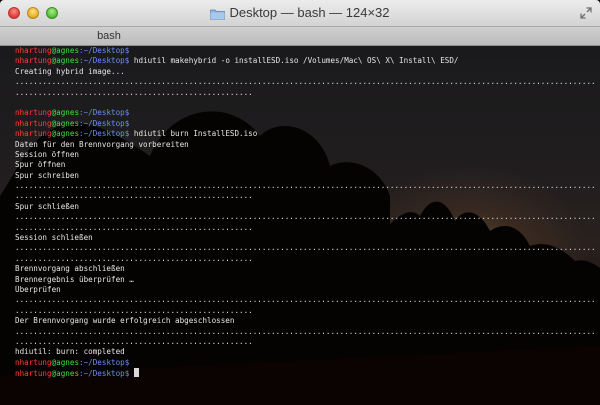 Image resolution: width=600 pixels, height=405 pixels. Describe the element at coordinates (47, 154) in the screenshot. I see `output-line: Session öffnen` at that location.